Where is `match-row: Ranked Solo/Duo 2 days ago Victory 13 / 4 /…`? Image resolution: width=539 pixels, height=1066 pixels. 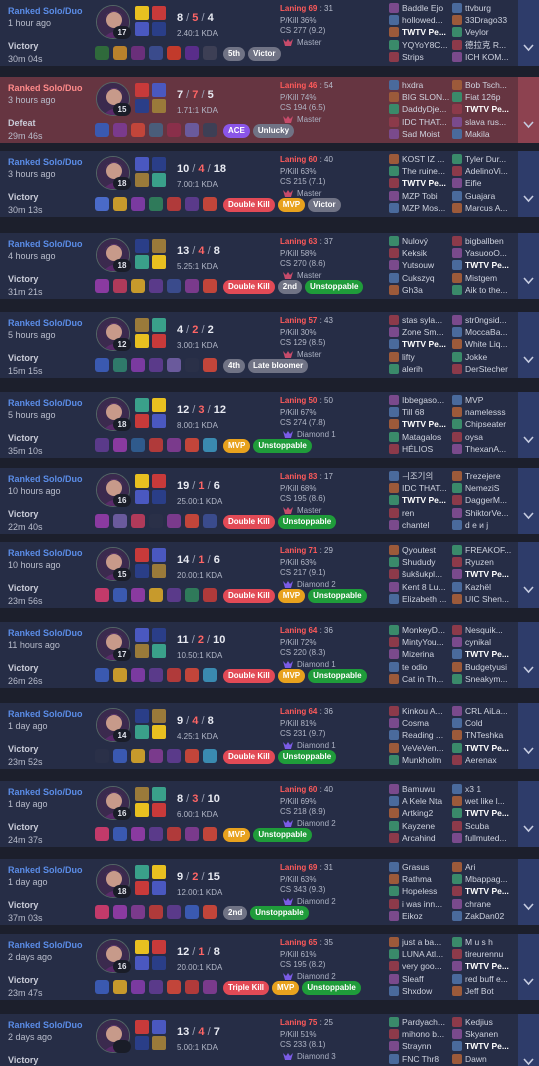
match-row: Ranked Solo/Duo 2 days ago Victory 13 / 4 /… is located at coordinates (269, 1040).